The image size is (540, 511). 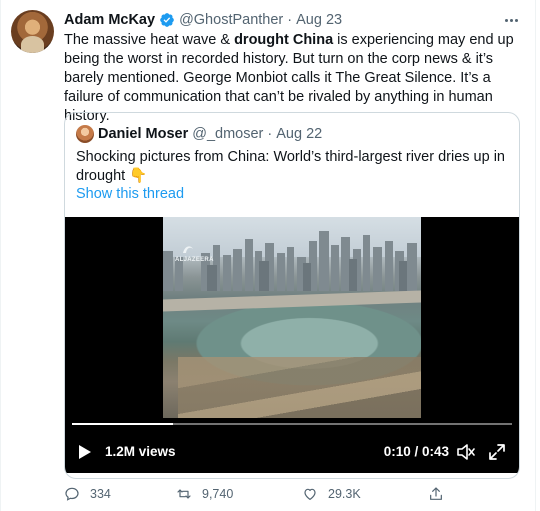 I want to click on tweet-text-part1: The massive heat wave &, so click(x=149, y=40).